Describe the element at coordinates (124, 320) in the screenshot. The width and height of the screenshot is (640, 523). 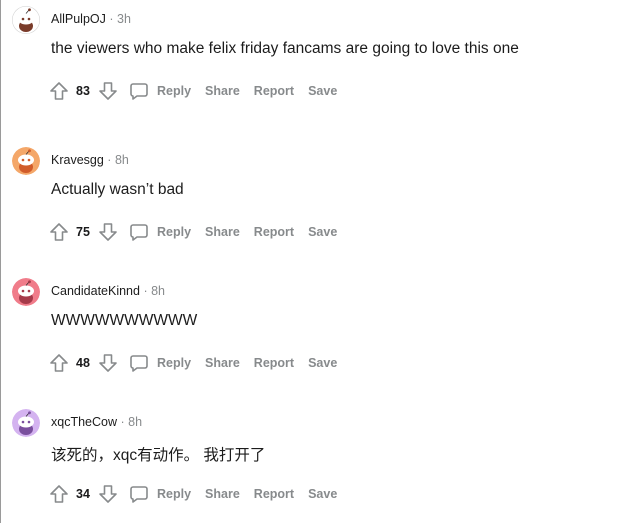
I see `comment-text: WWWWWWWWWW` at that location.